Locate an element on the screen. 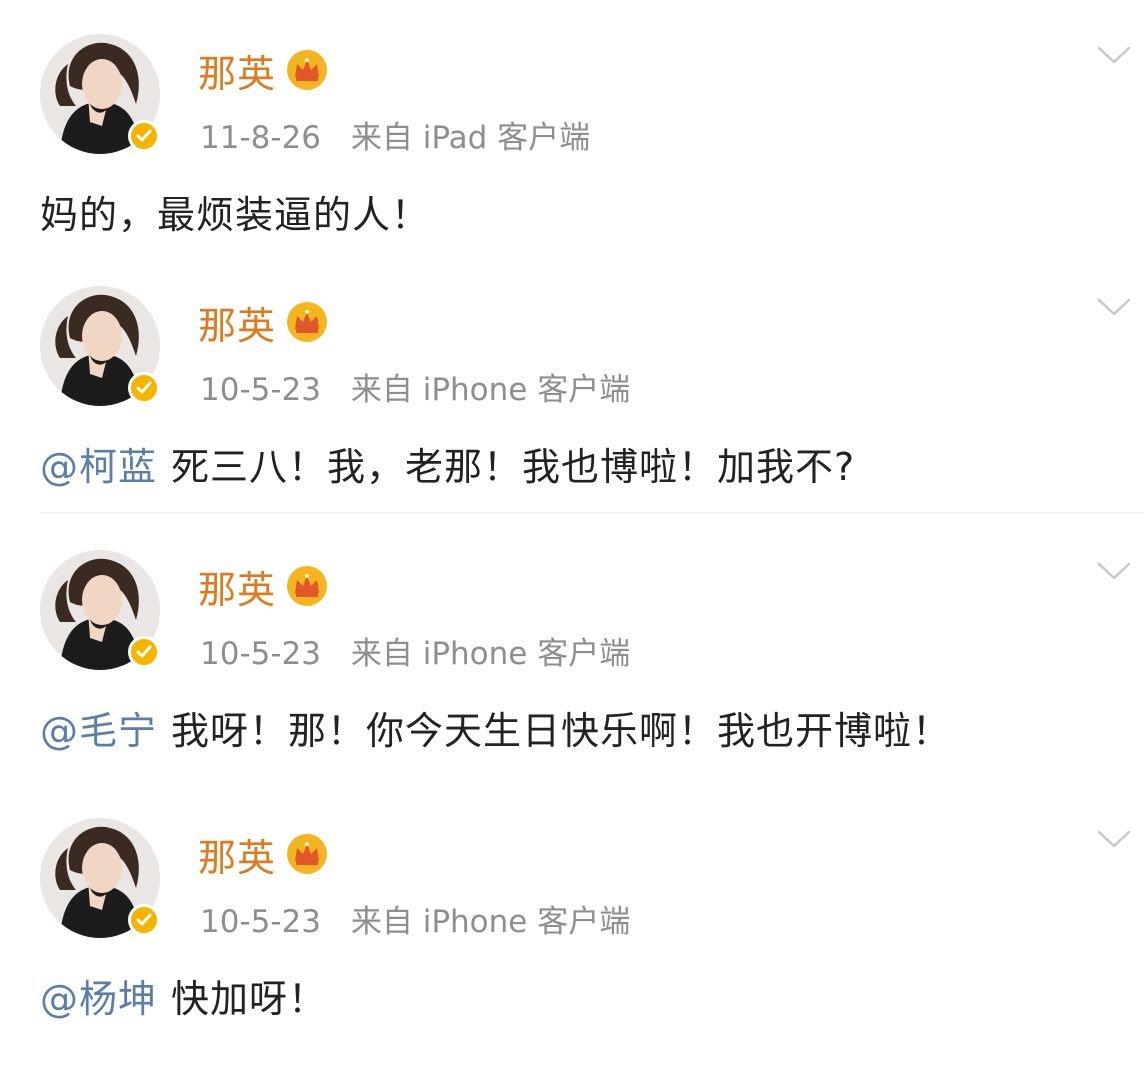 This screenshot has height=1069, width=1144. mention-link: @柯蓝 is located at coordinates (98, 467).